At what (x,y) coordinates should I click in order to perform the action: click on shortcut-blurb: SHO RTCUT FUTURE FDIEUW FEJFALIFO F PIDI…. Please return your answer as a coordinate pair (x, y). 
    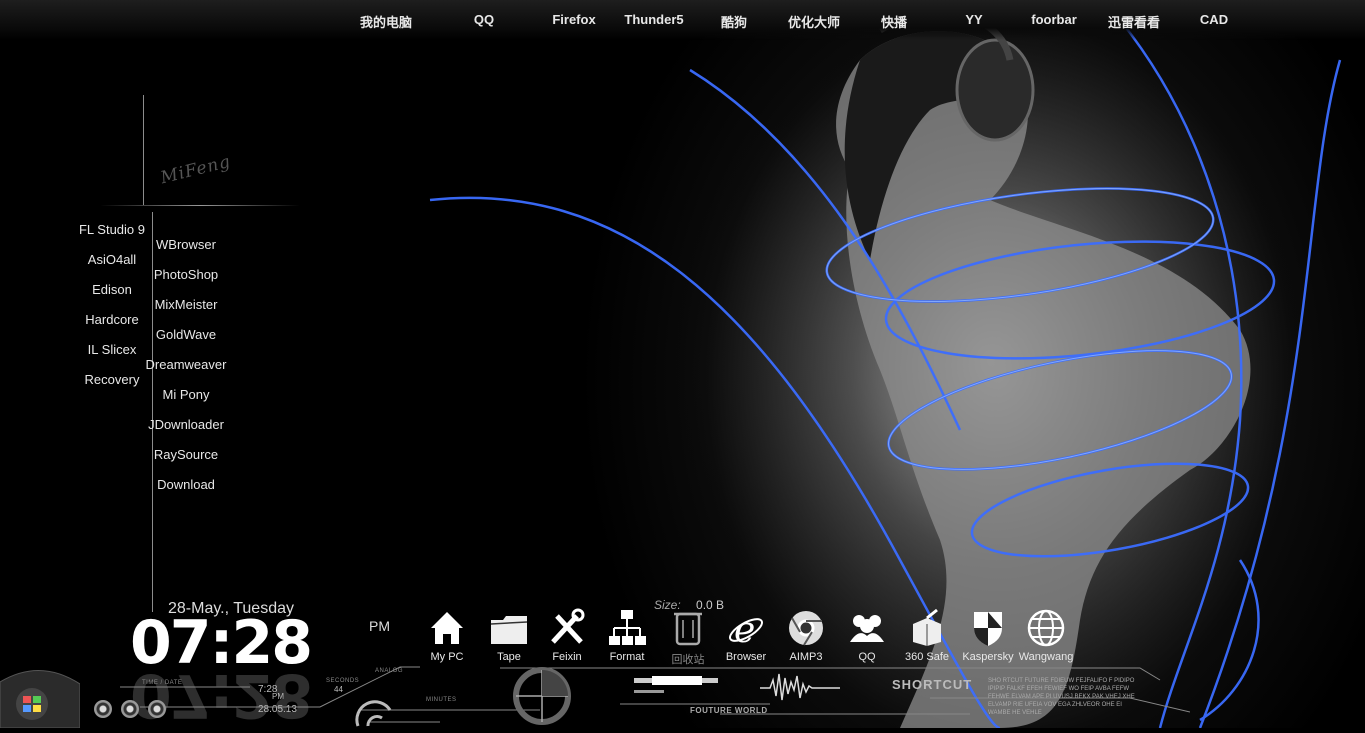
    Looking at the image, I should click on (1061, 697).